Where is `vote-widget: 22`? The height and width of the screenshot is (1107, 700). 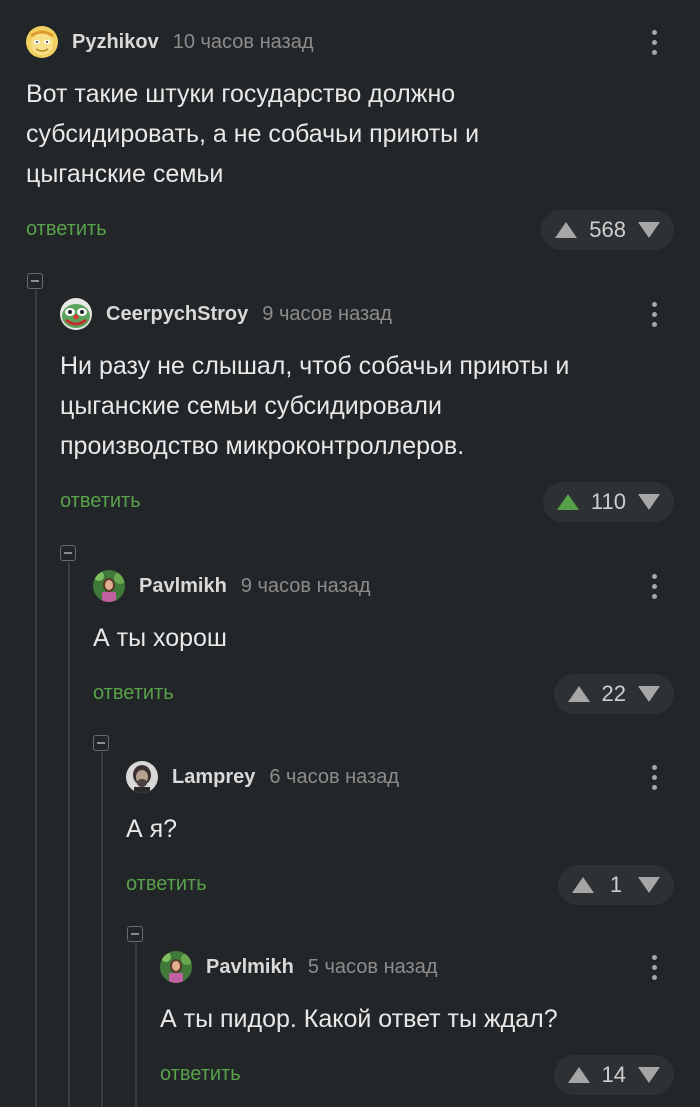
vote-widget: 22 is located at coordinates (613, 694).